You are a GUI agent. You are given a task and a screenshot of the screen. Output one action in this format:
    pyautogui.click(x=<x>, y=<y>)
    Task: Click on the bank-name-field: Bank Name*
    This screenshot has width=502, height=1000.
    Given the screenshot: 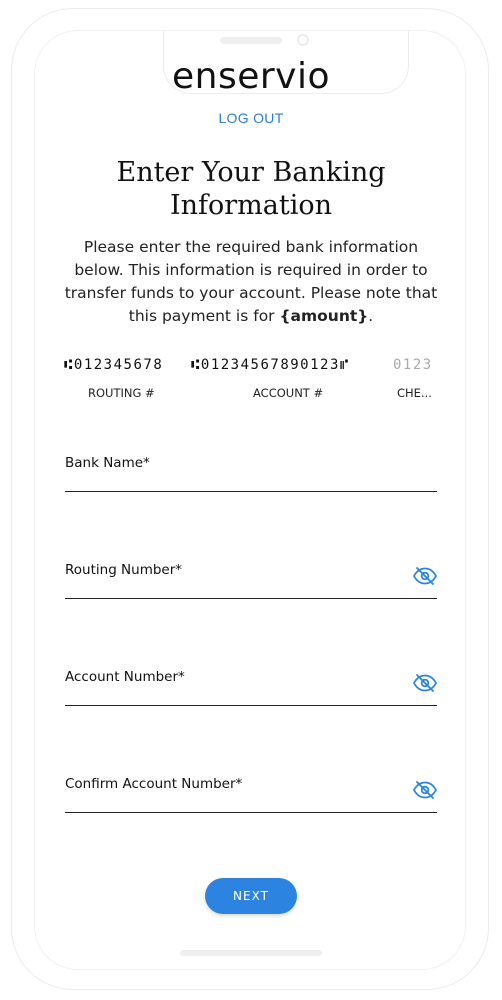 What is the action you would take?
    pyautogui.click(x=251, y=473)
    